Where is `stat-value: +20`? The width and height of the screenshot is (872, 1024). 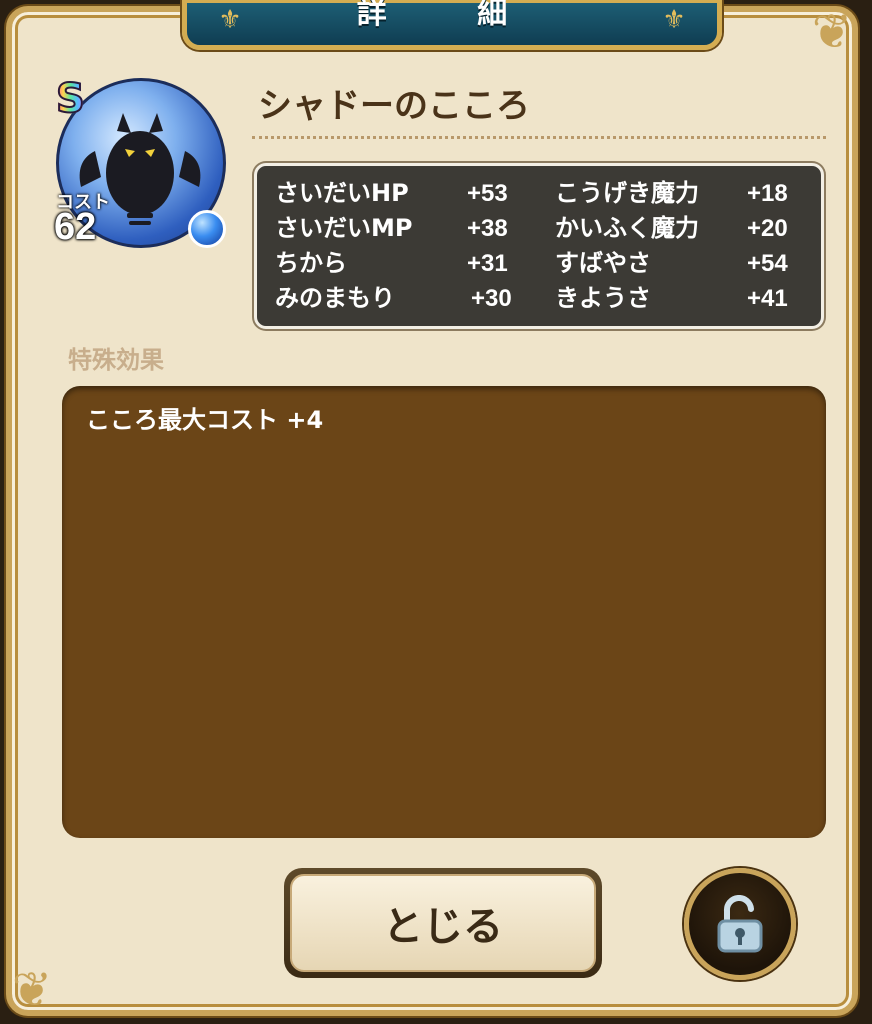 stat-value: +20 is located at coordinates (767, 228).